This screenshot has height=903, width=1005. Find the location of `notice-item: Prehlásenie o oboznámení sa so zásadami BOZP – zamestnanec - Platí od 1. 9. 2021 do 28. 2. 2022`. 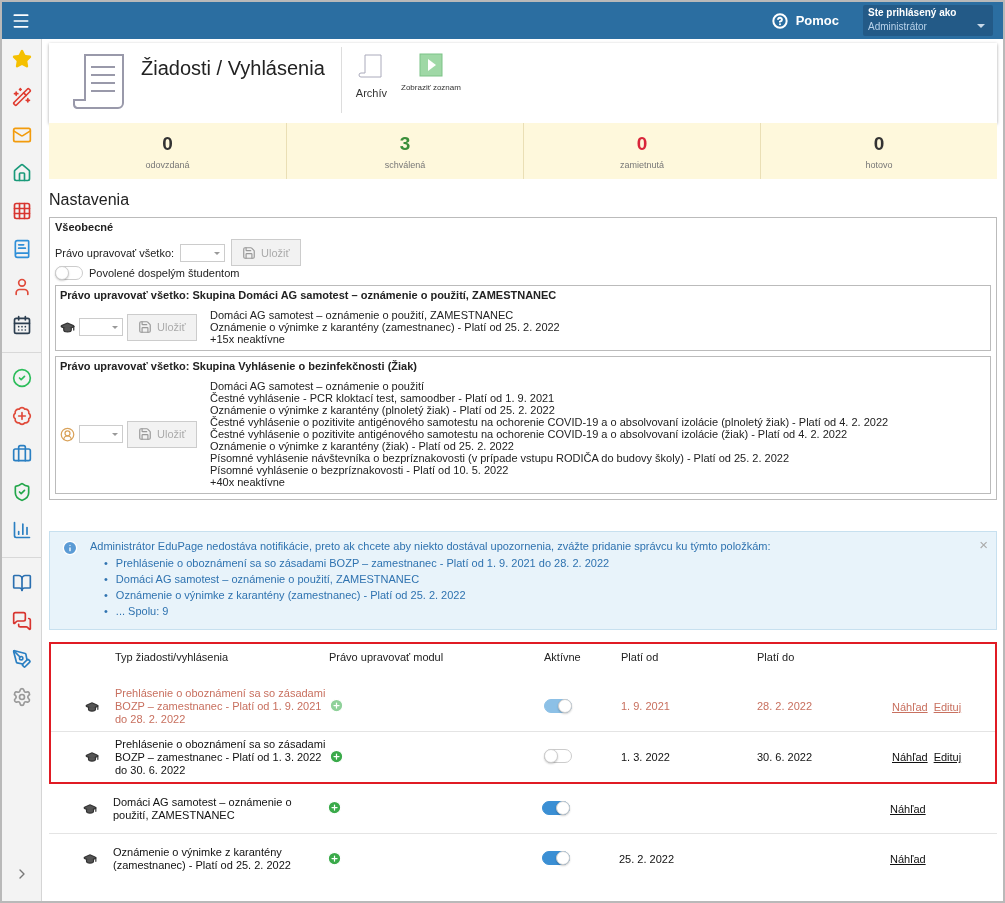

notice-item: Prehlásenie o oboznámení sa so zásadami BOZP – zamestnanec - Platí od 1. 9. 2021 do 28. 2. 2022 is located at coordinates (362, 563).